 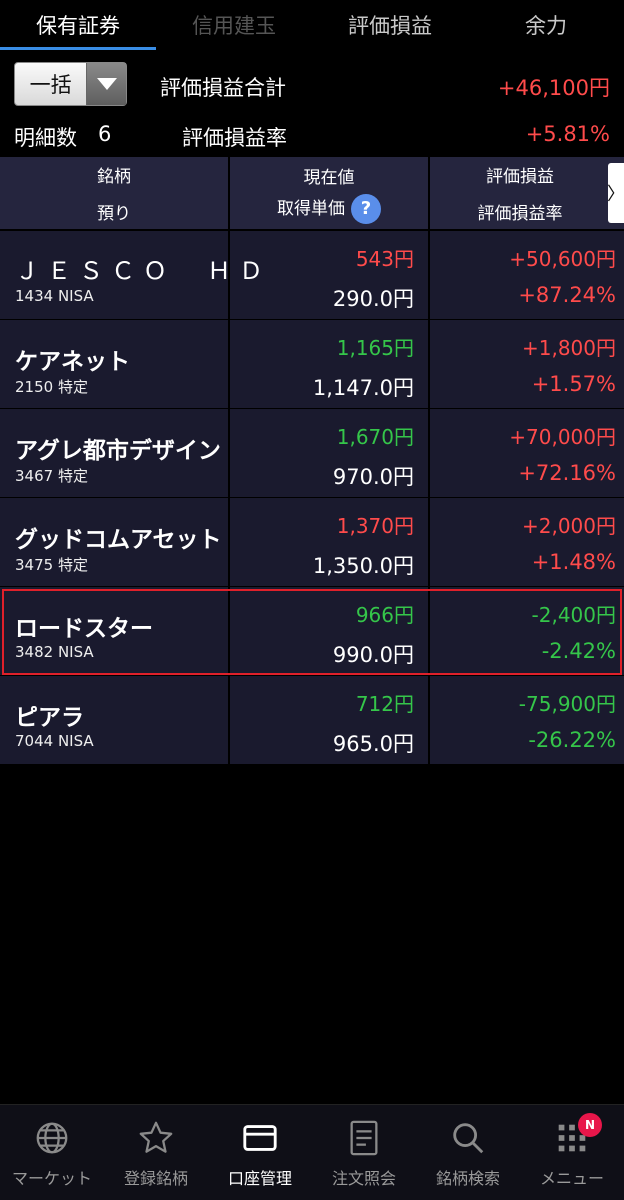 What do you see at coordinates (84, 629) in the screenshot?
I see `stock-name: ロードスター` at bounding box center [84, 629].